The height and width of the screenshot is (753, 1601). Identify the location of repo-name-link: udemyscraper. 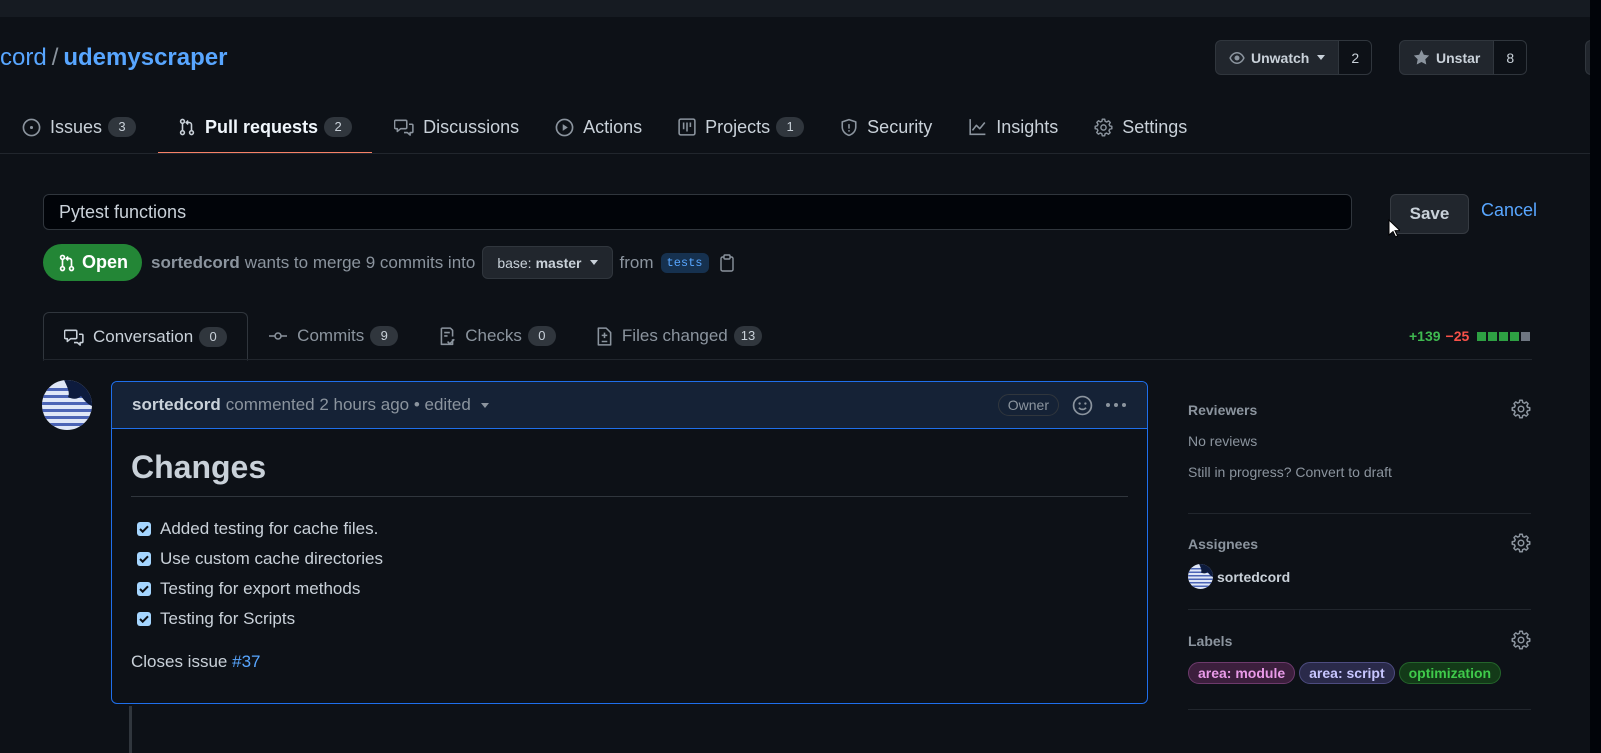
(145, 57).